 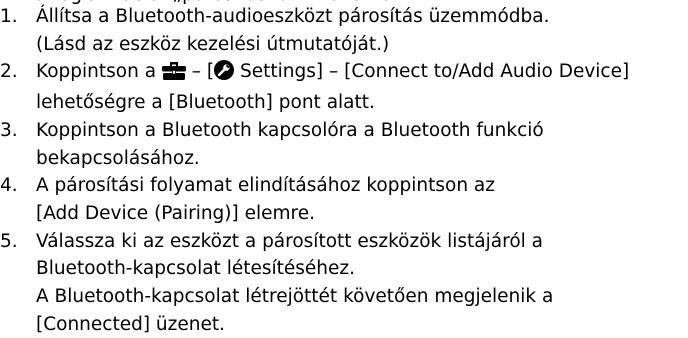 I want to click on step-text: bekapcsolásához., so click(x=118, y=158).